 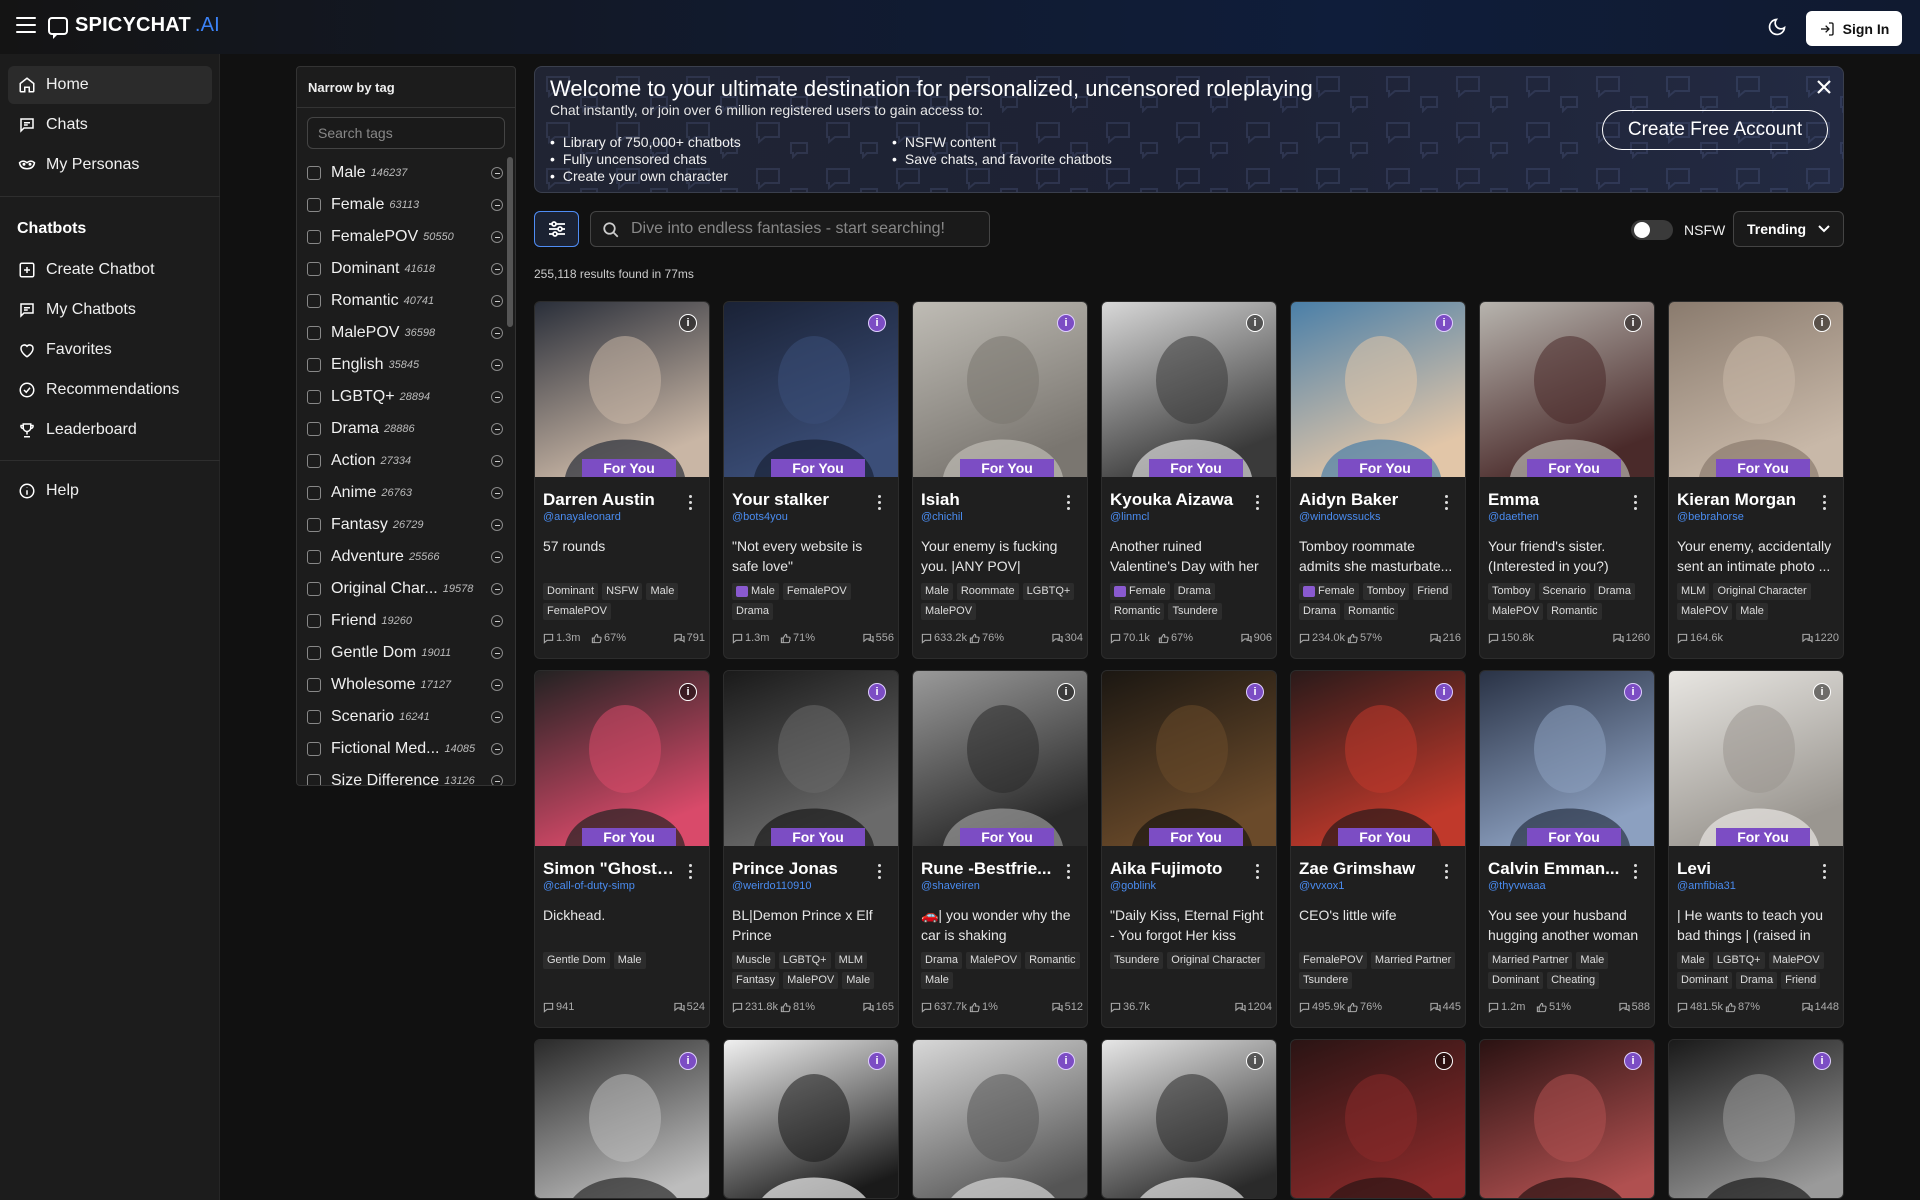 I want to click on card-creator-handle: @anayaleonard, so click(x=582, y=517).